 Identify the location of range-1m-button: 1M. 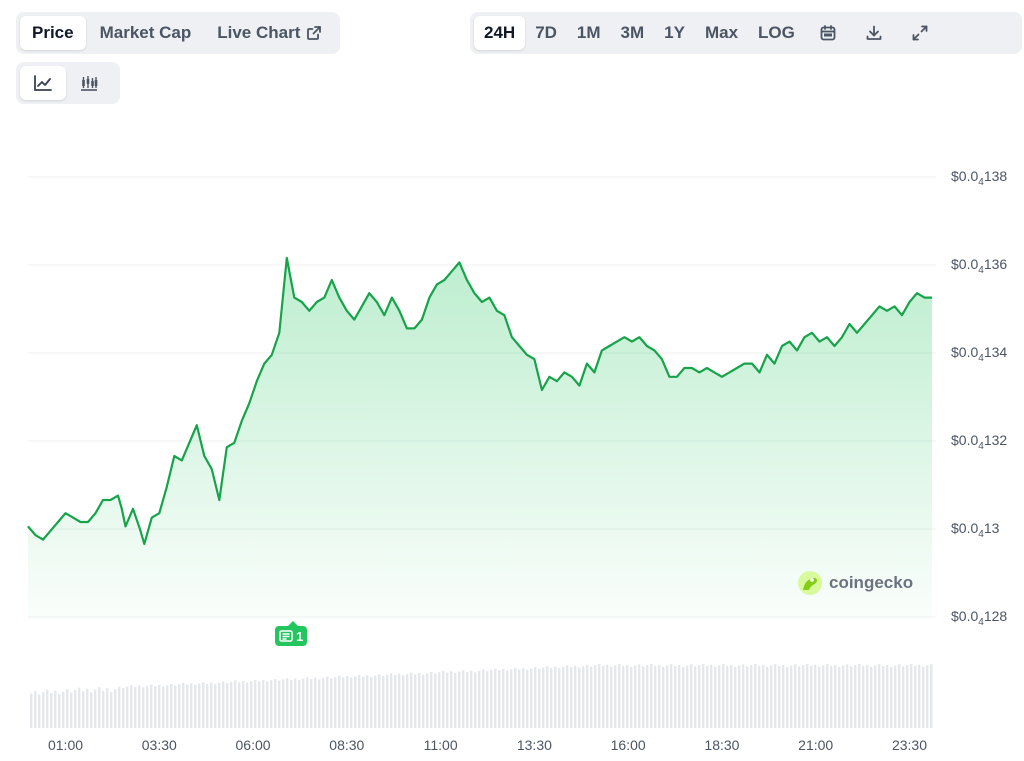
(589, 33).